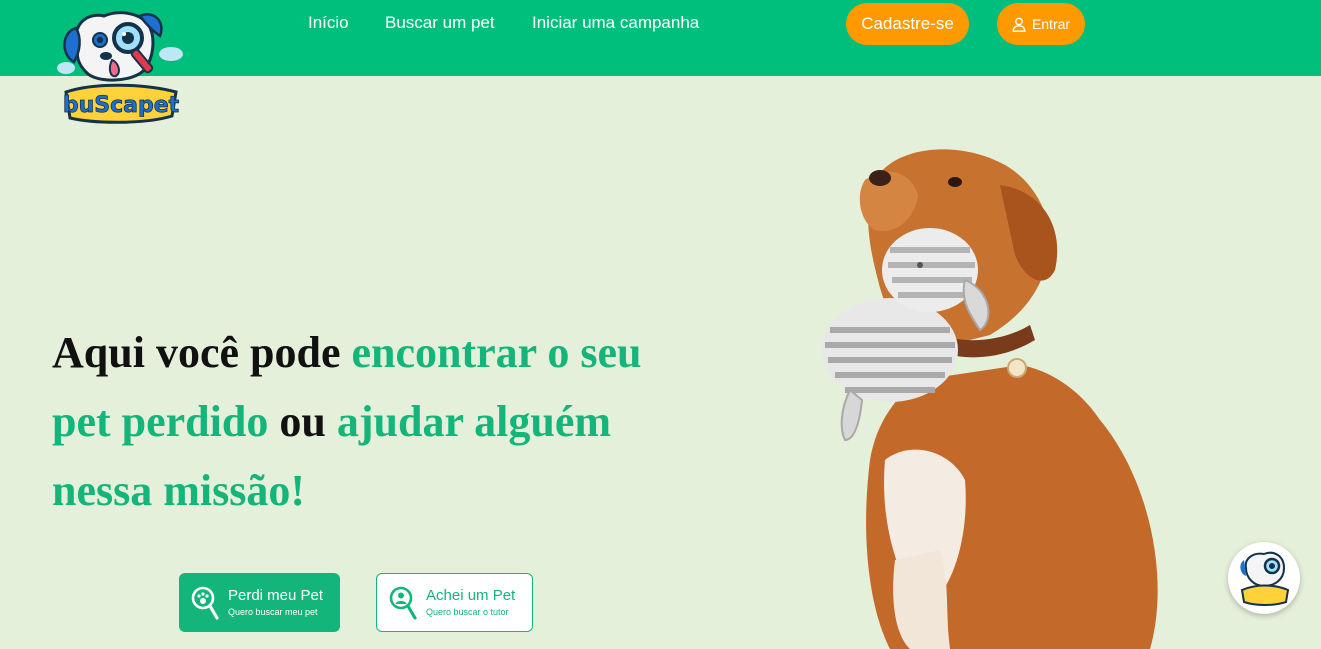  Describe the element at coordinates (205, 603) in the screenshot. I see `paw-search-icon` at that location.